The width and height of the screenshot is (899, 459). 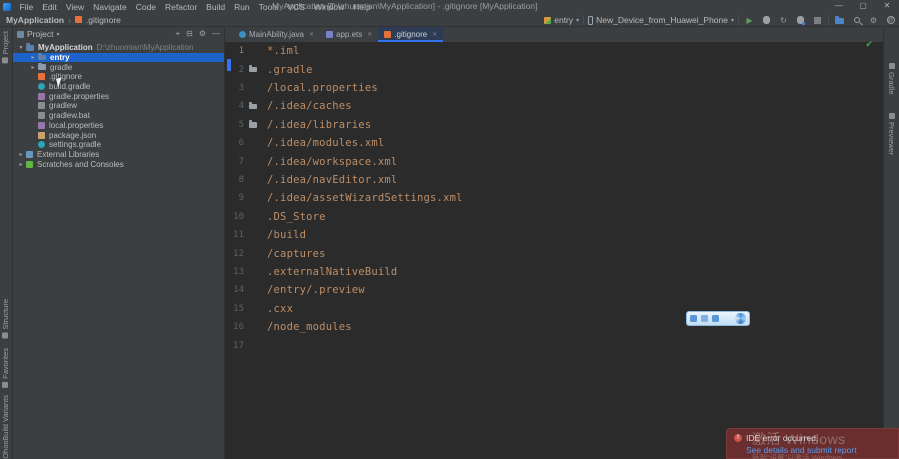 What do you see at coordinates (856, 20) in the screenshot?
I see `search-everywhere-button` at bounding box center [856, 20].